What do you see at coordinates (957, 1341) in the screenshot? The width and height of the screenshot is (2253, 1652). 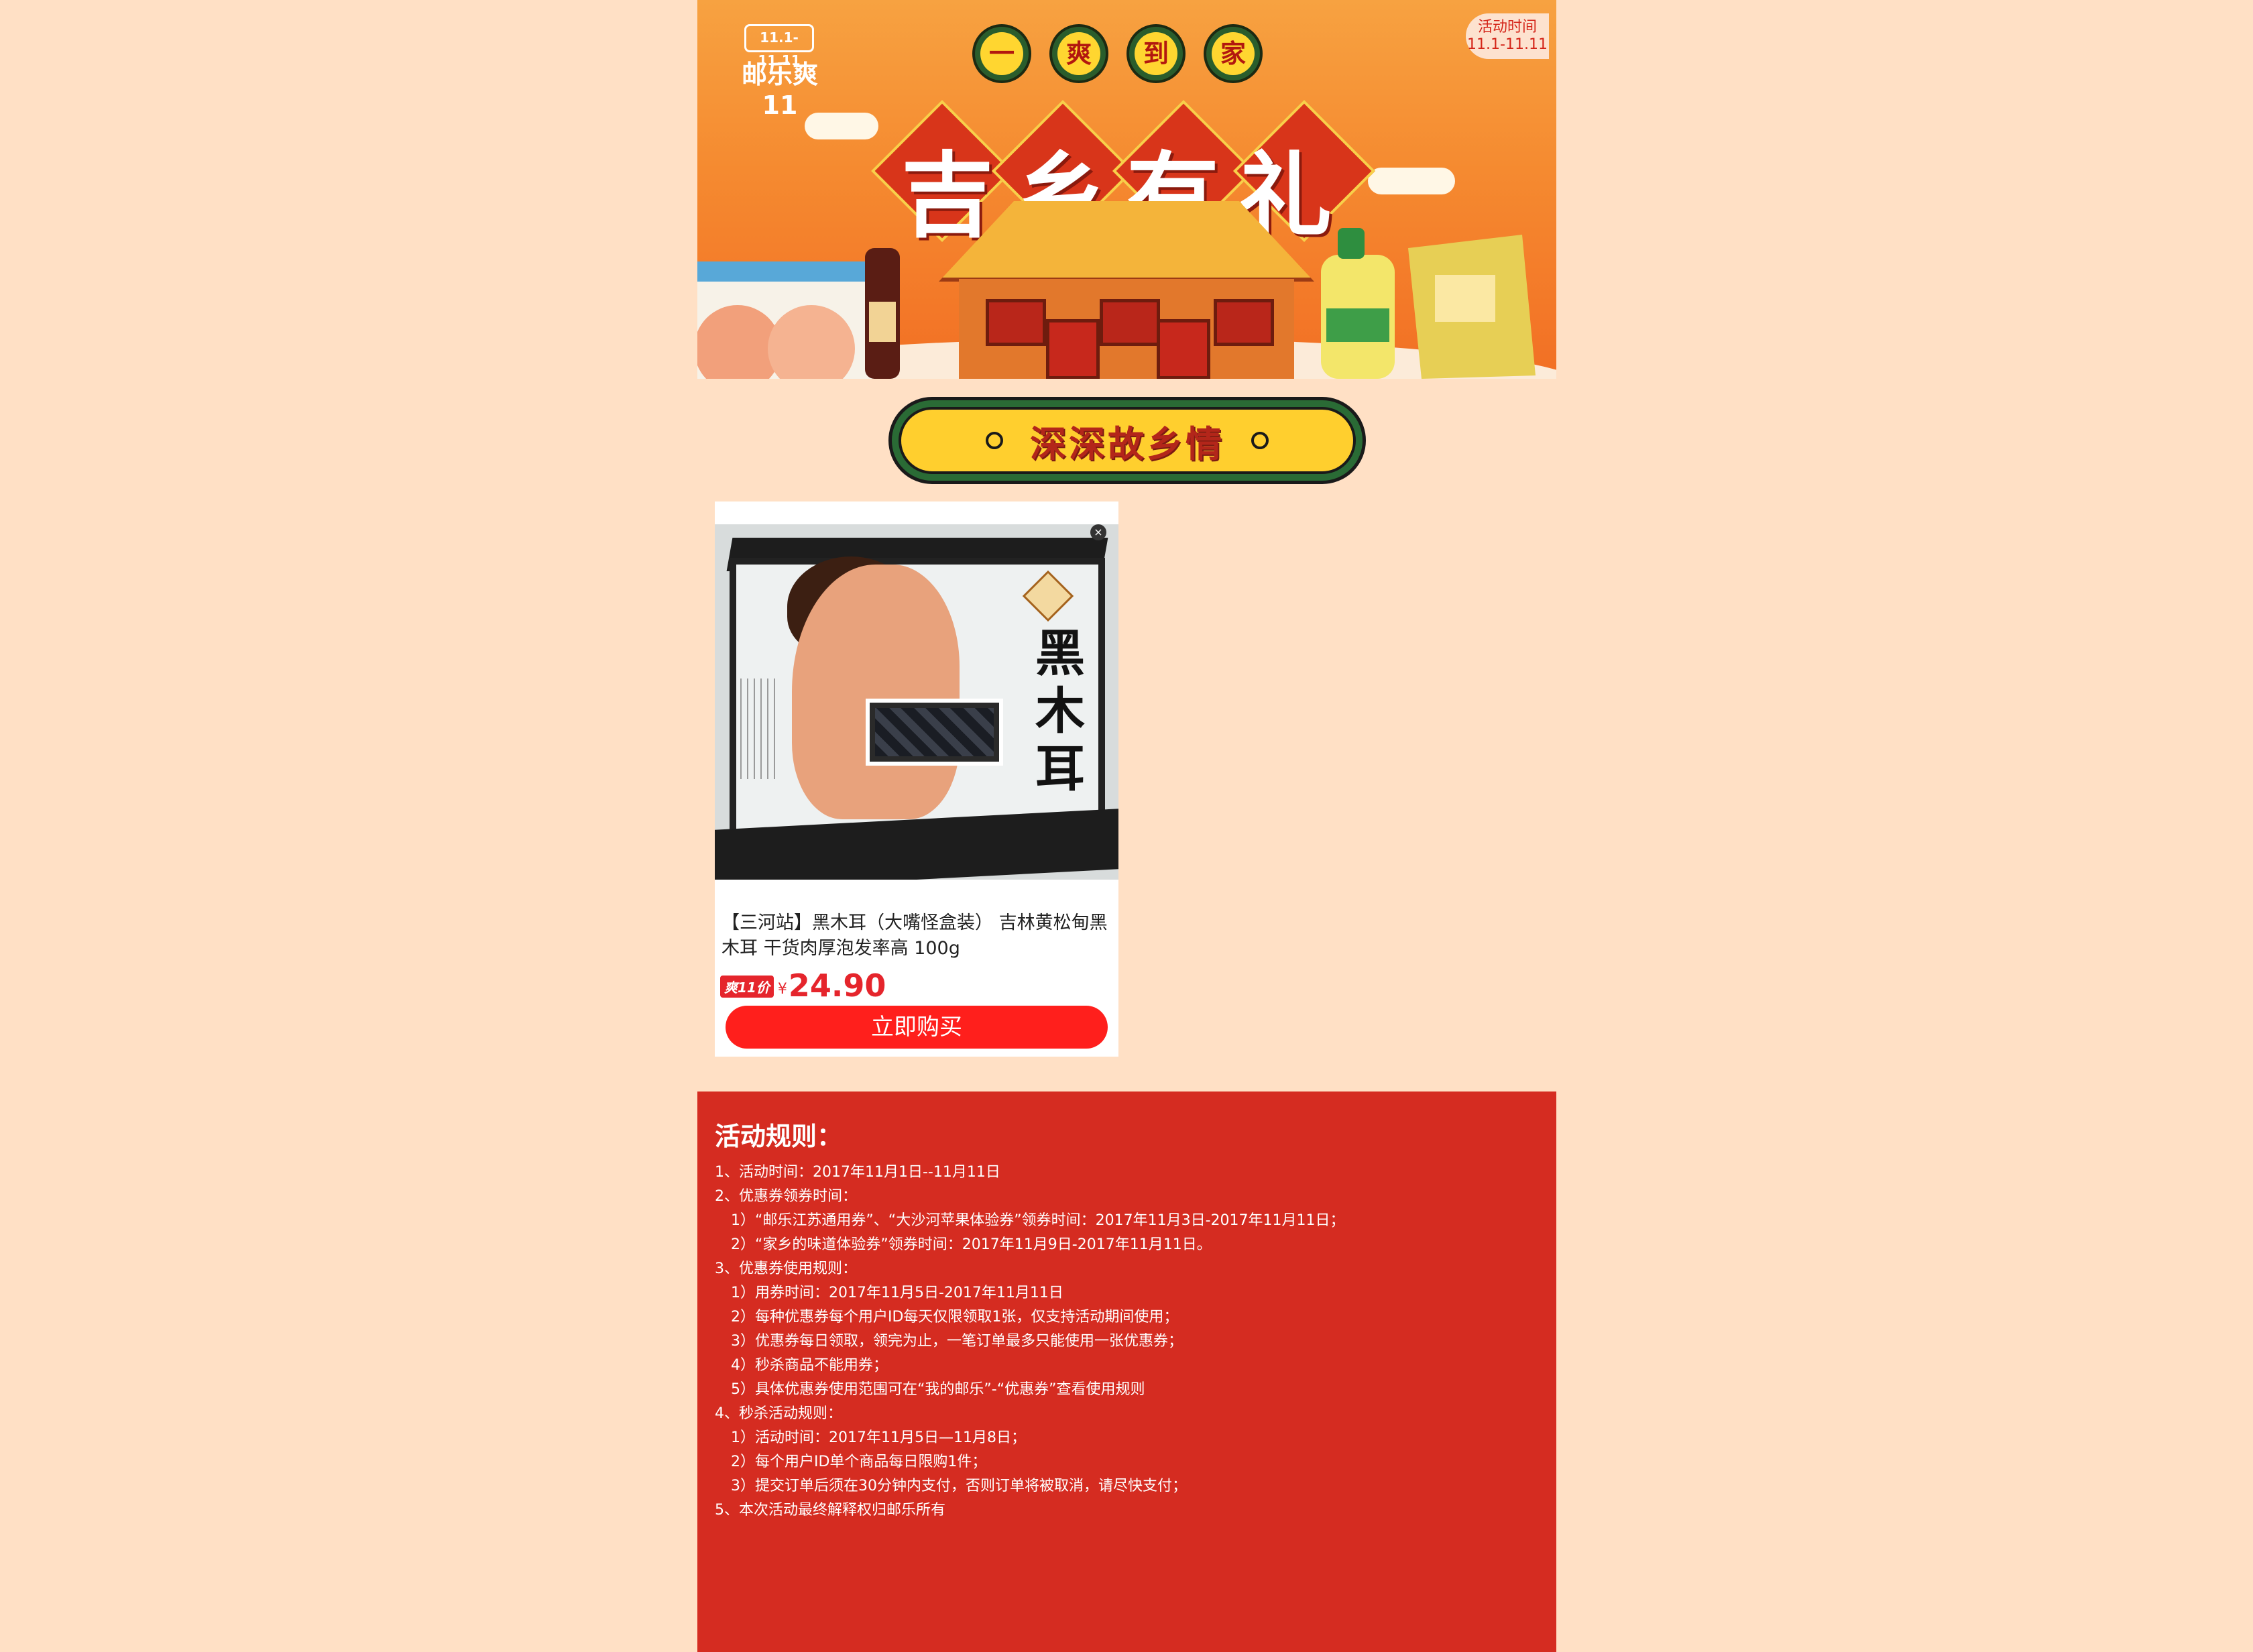 I see `rule-line: 3）优惠券每日领取，领完为止，一笔订单最多只能使用一张优惠券；` at bounding box center [957, 1341].